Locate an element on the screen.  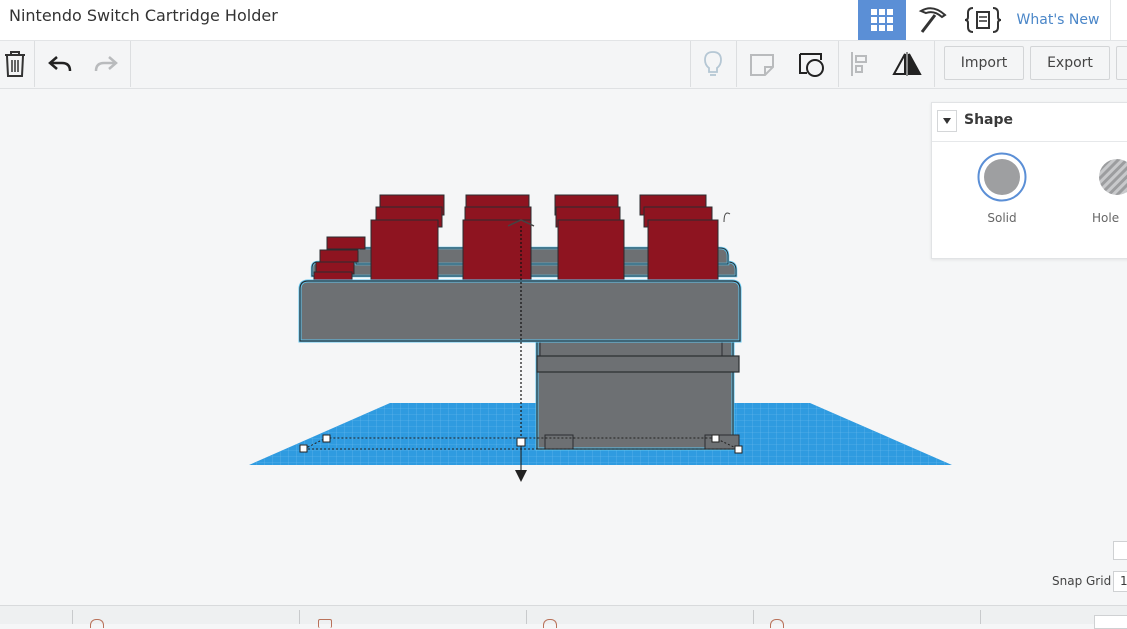
mirror-button is located at coordinates (907, 64).